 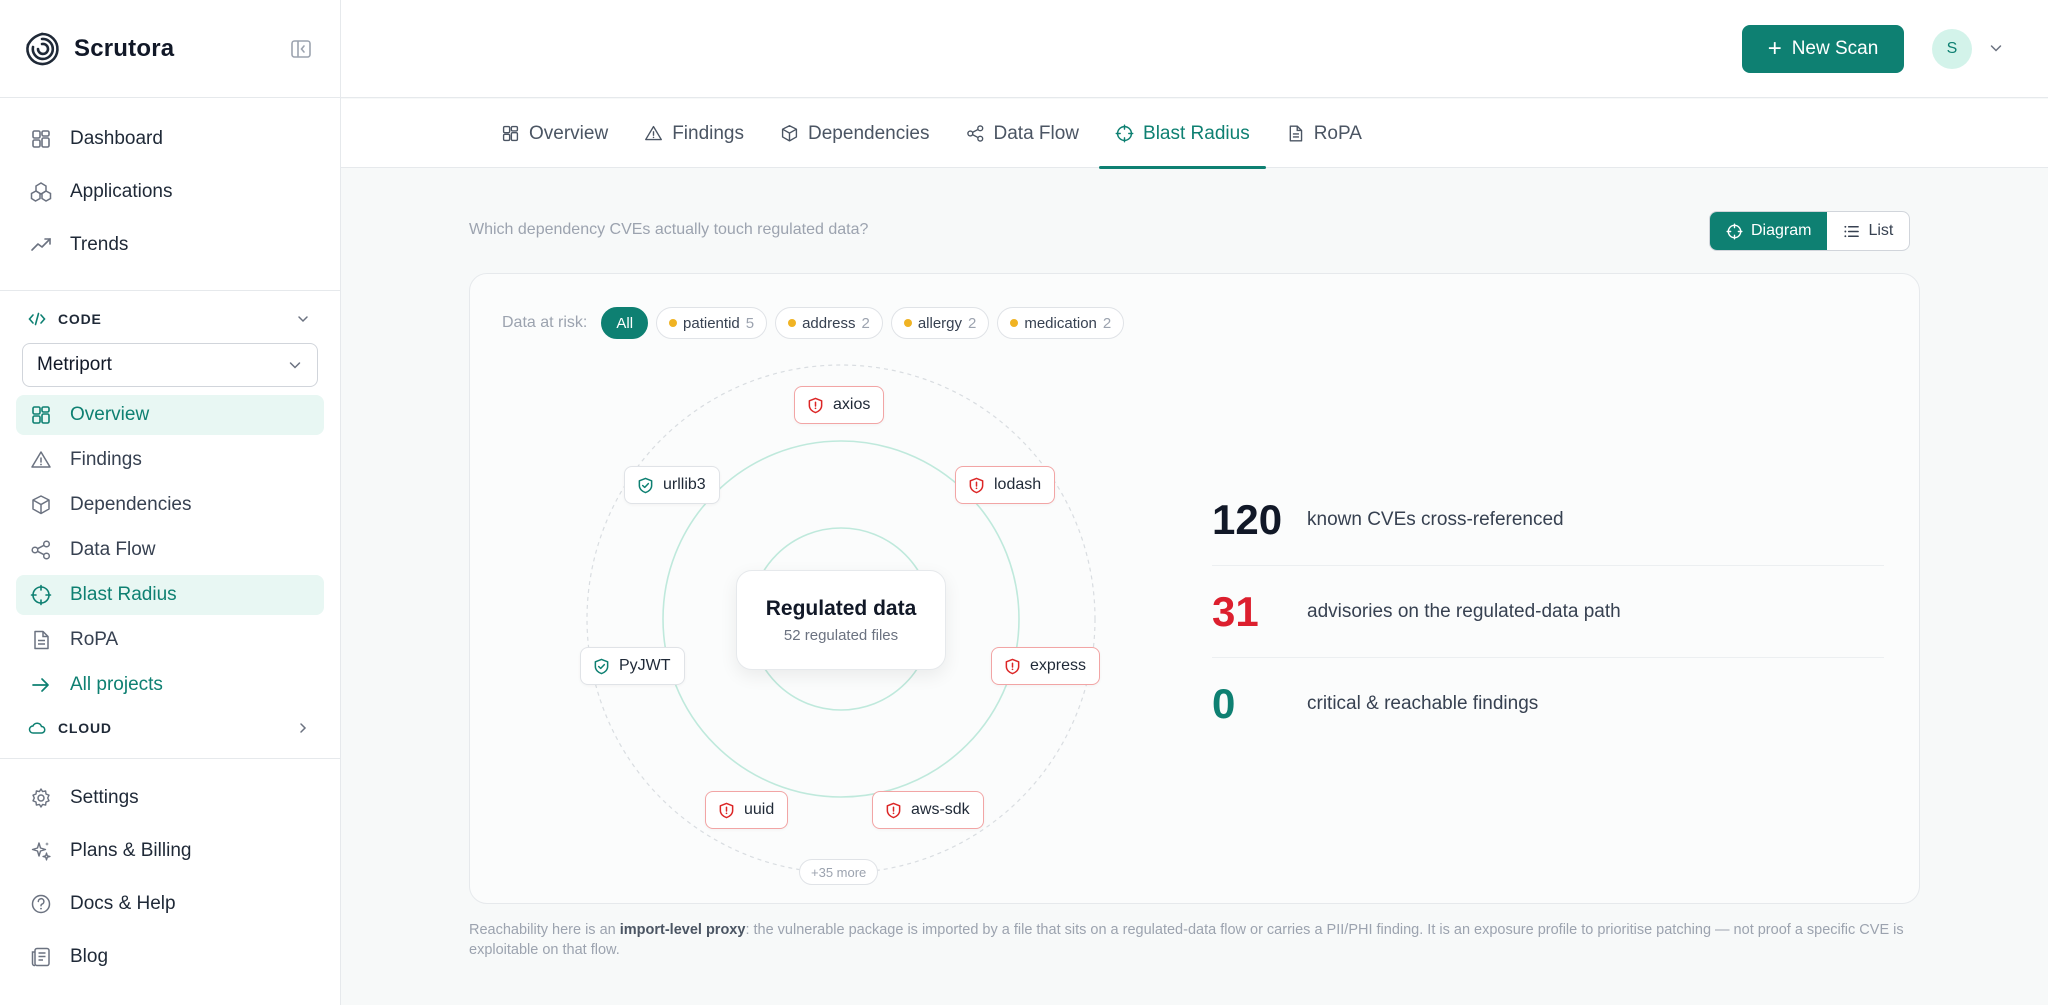 I want to click on sidebar-item-settings: Settings, so click(x=170, y=798).